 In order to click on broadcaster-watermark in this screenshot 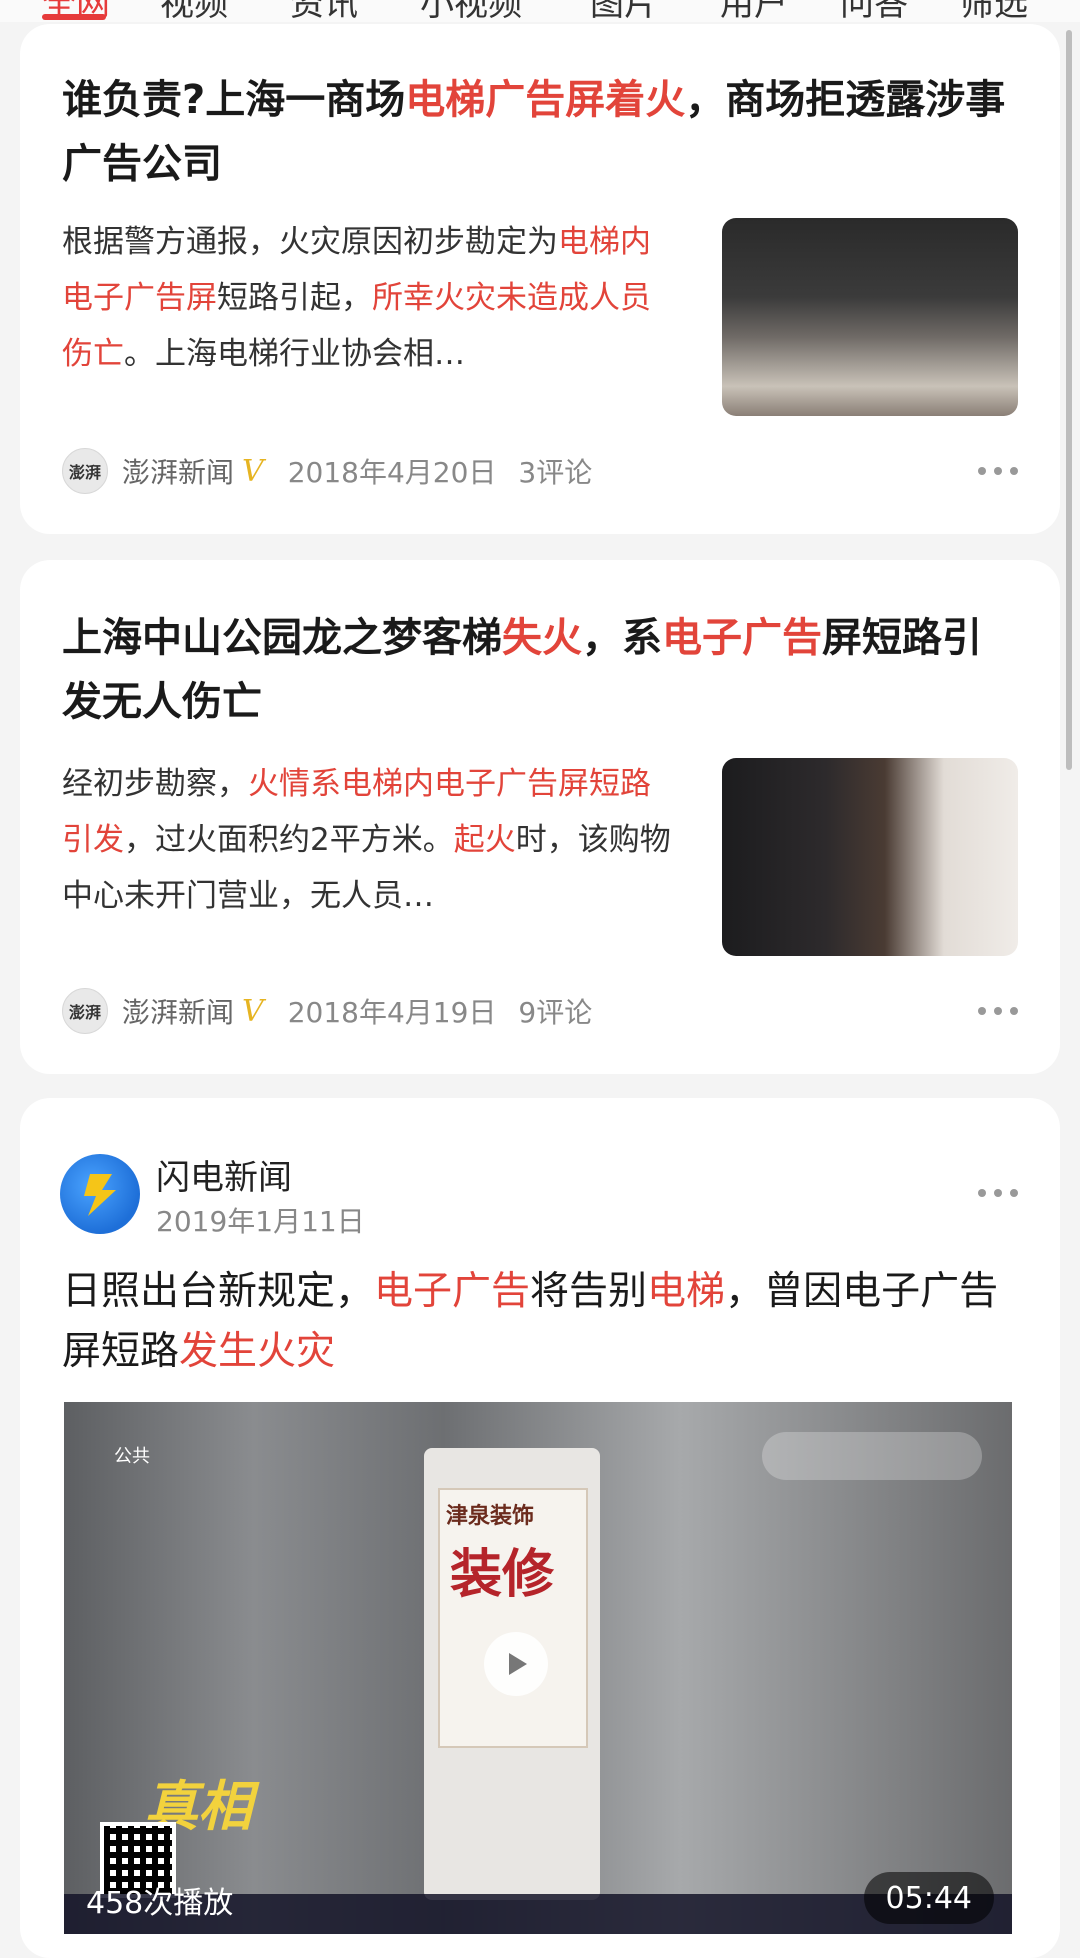, I will do `click(872, 1456)`.